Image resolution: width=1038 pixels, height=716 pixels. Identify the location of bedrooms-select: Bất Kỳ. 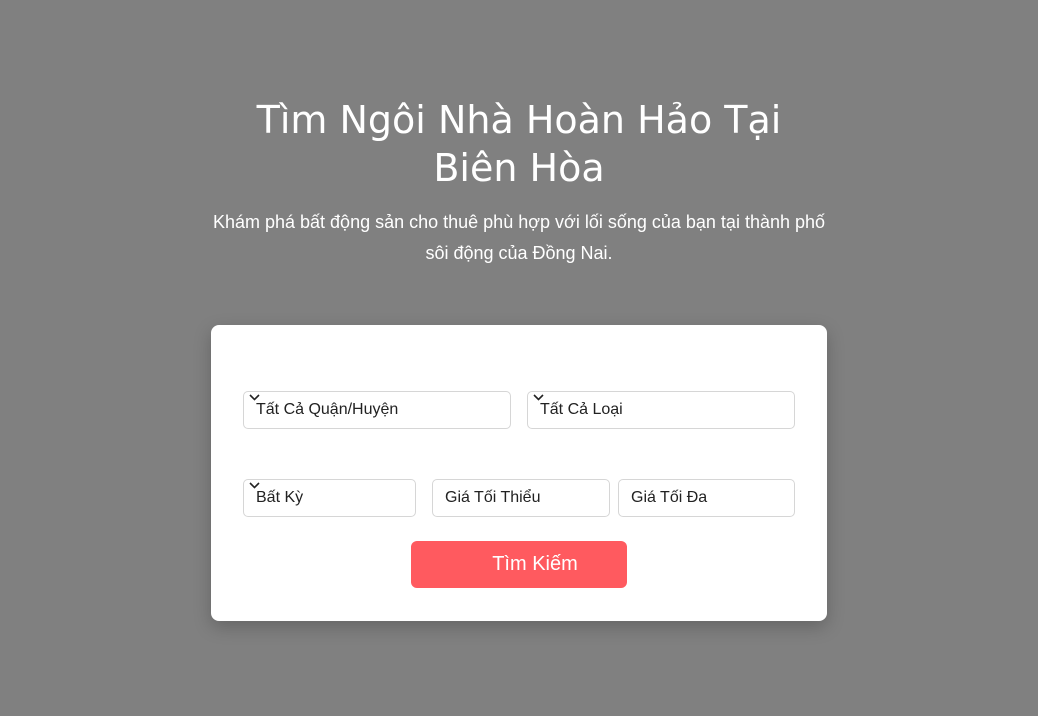
(329, 498).